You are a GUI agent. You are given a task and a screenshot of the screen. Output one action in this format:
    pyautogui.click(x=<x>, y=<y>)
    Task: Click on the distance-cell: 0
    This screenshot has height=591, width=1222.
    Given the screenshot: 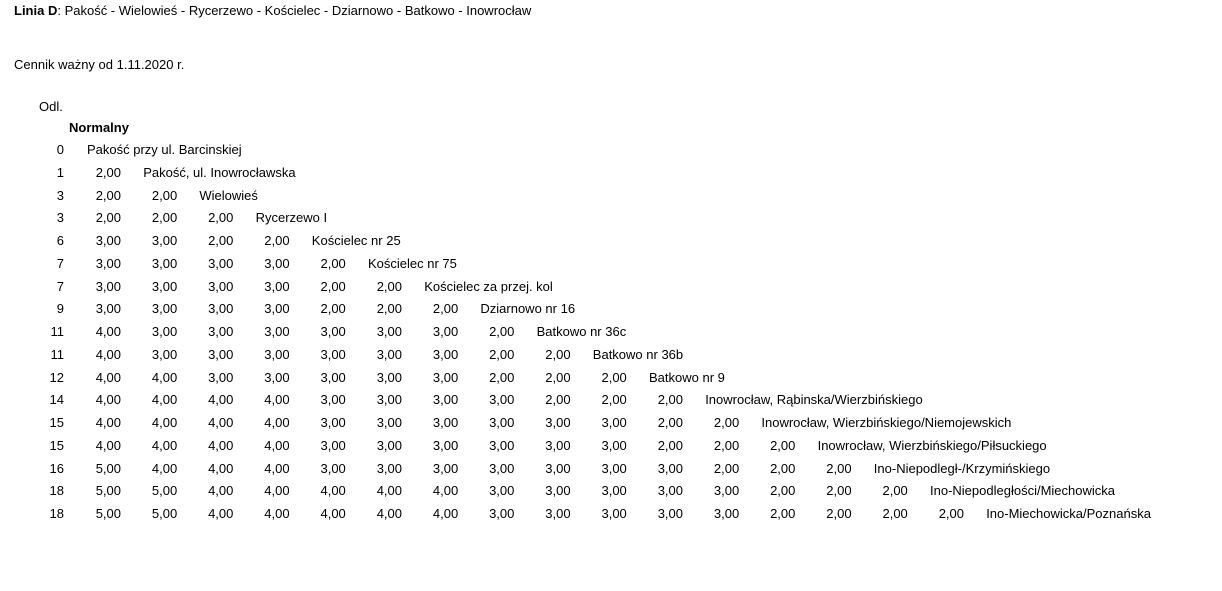 What is the action you would take?
    pyautogui.click(x=60, y=149)
    